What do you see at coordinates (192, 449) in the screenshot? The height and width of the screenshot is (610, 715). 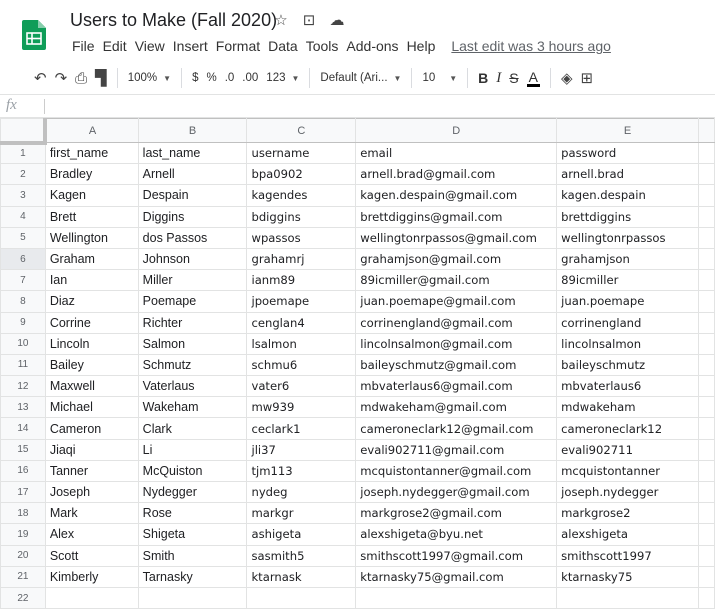 I see `cell-last-name: Li` at bounding box center [192, 449].